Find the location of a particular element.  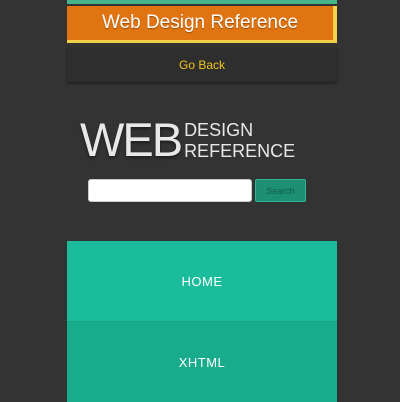

nav-item-home: HOME is located at coordinates (202, 281).